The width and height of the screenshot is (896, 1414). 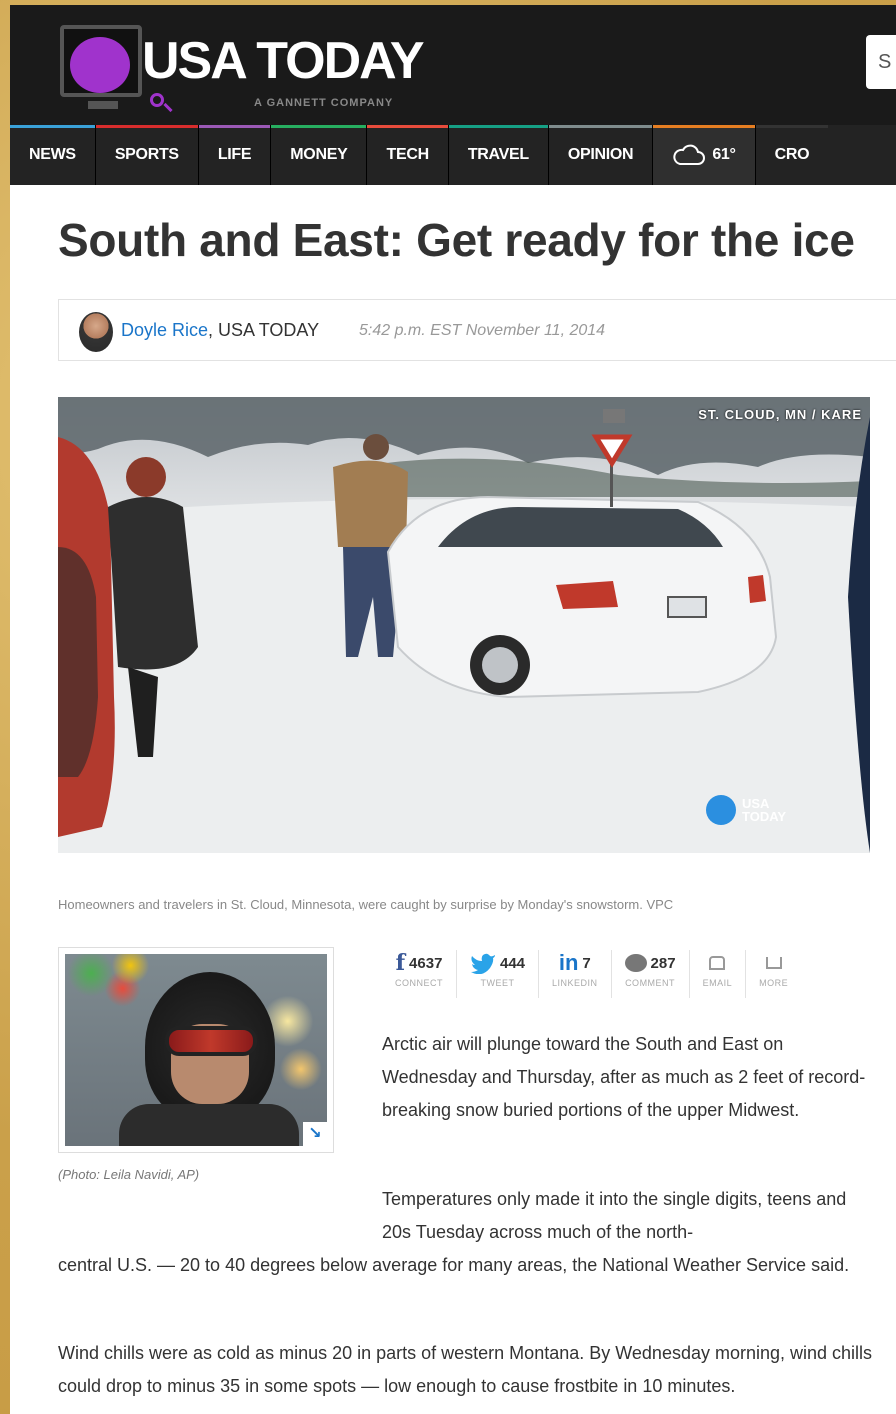 What do you see at coordinates (400, 963) in the screenshot?
I see `facebook-icon: f` at bounding box center [400, 963].